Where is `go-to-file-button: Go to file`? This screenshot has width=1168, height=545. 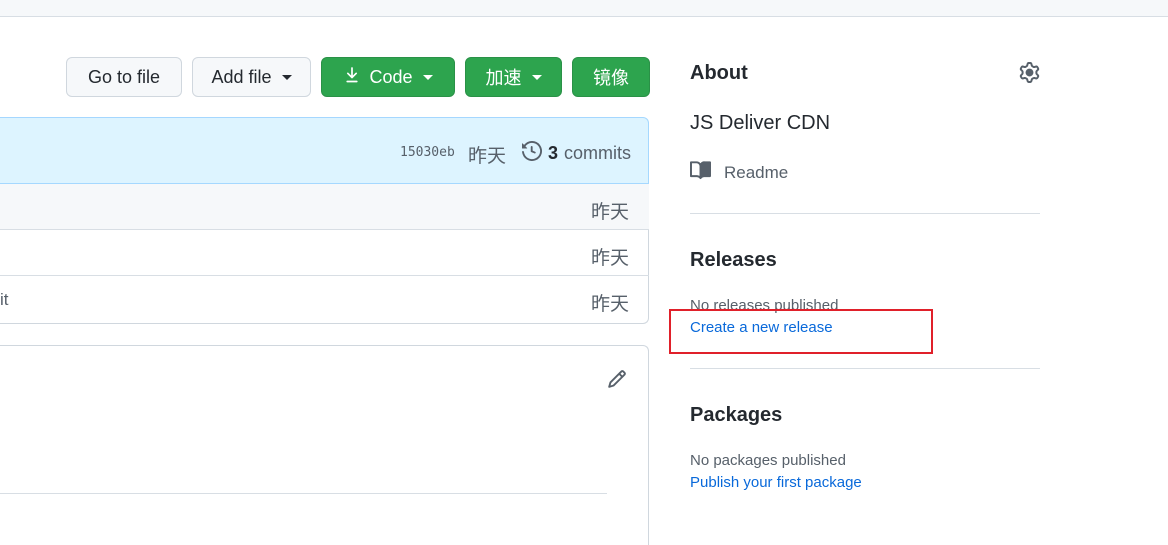
go-to-file-button: Go to file is located at coordinates (124, 77).